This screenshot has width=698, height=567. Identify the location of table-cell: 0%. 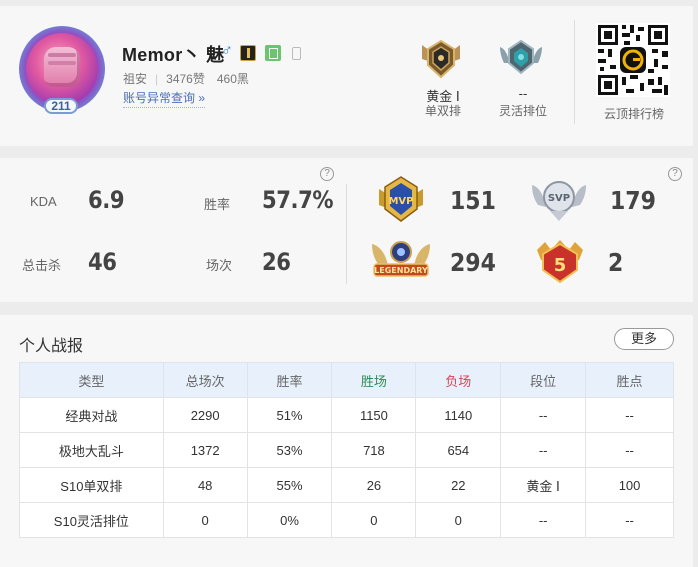
(289, 520).